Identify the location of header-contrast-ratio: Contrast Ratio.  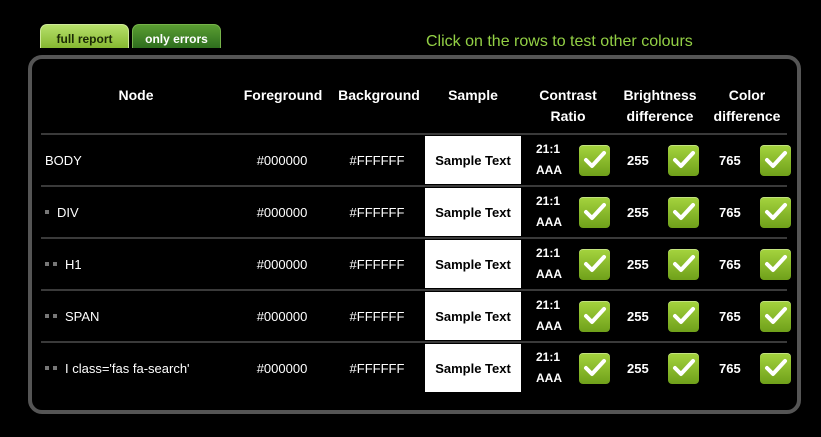
(568, 105).